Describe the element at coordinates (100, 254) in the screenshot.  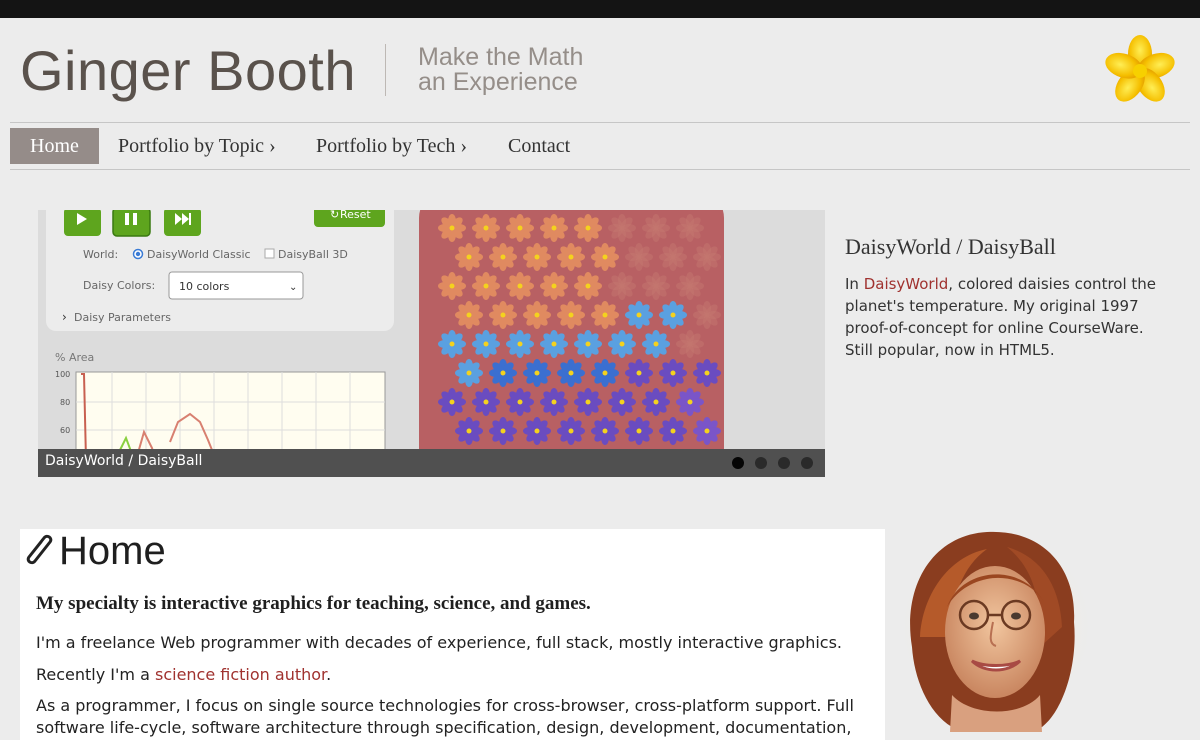
I see `world-label: World:` at that location.